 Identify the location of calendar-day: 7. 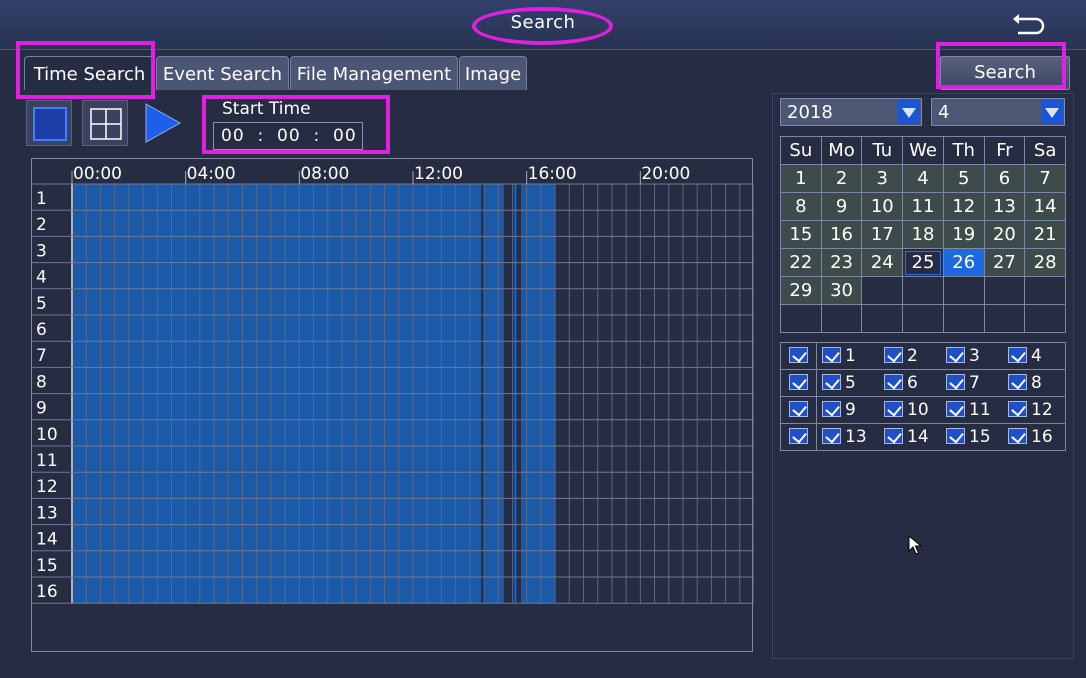
(1045, 178).